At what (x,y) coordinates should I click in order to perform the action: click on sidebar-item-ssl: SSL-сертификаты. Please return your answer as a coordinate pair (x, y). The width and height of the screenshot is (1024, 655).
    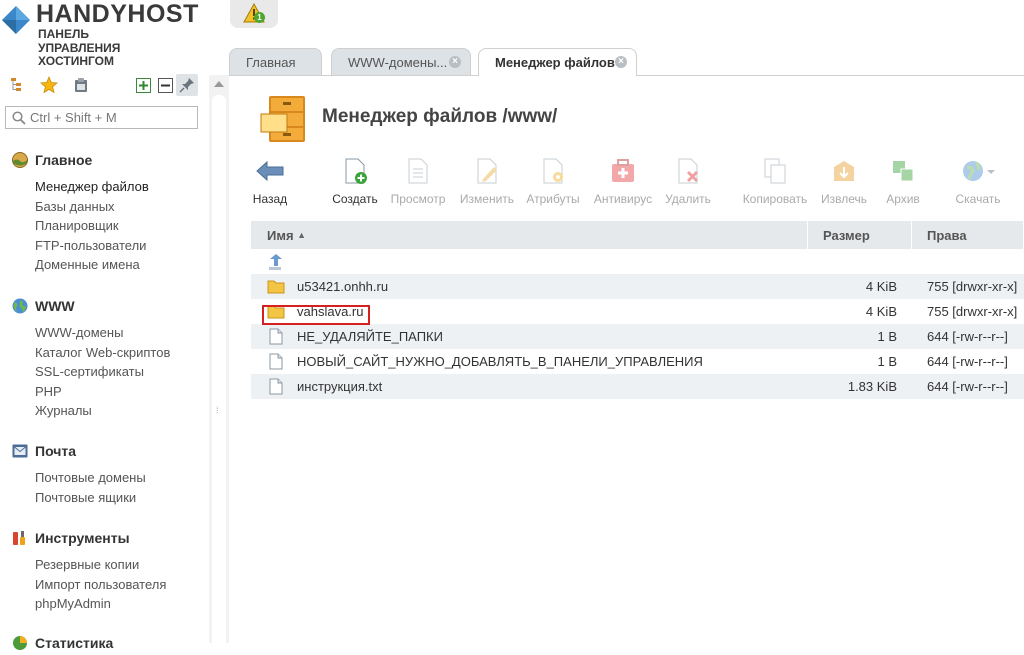
    Looking at the image, I should click on (102, 372).